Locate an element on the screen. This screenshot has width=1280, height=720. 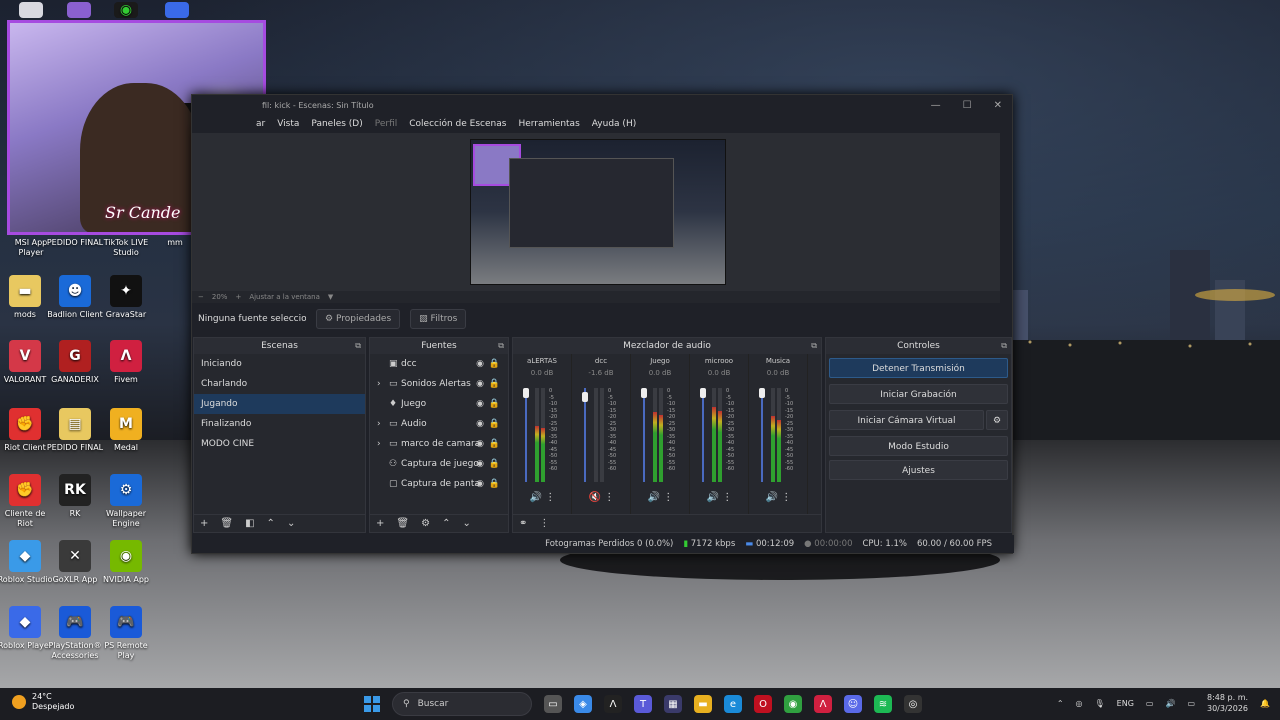
source-item: › ▭ Audio ◉ 🔒 is located at coordinates (439, 424).